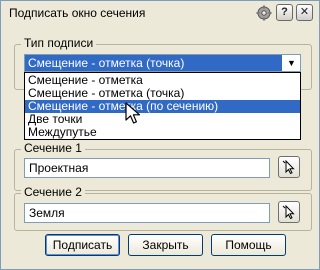  I want to click on section1-pick-button, so click(289, 167).